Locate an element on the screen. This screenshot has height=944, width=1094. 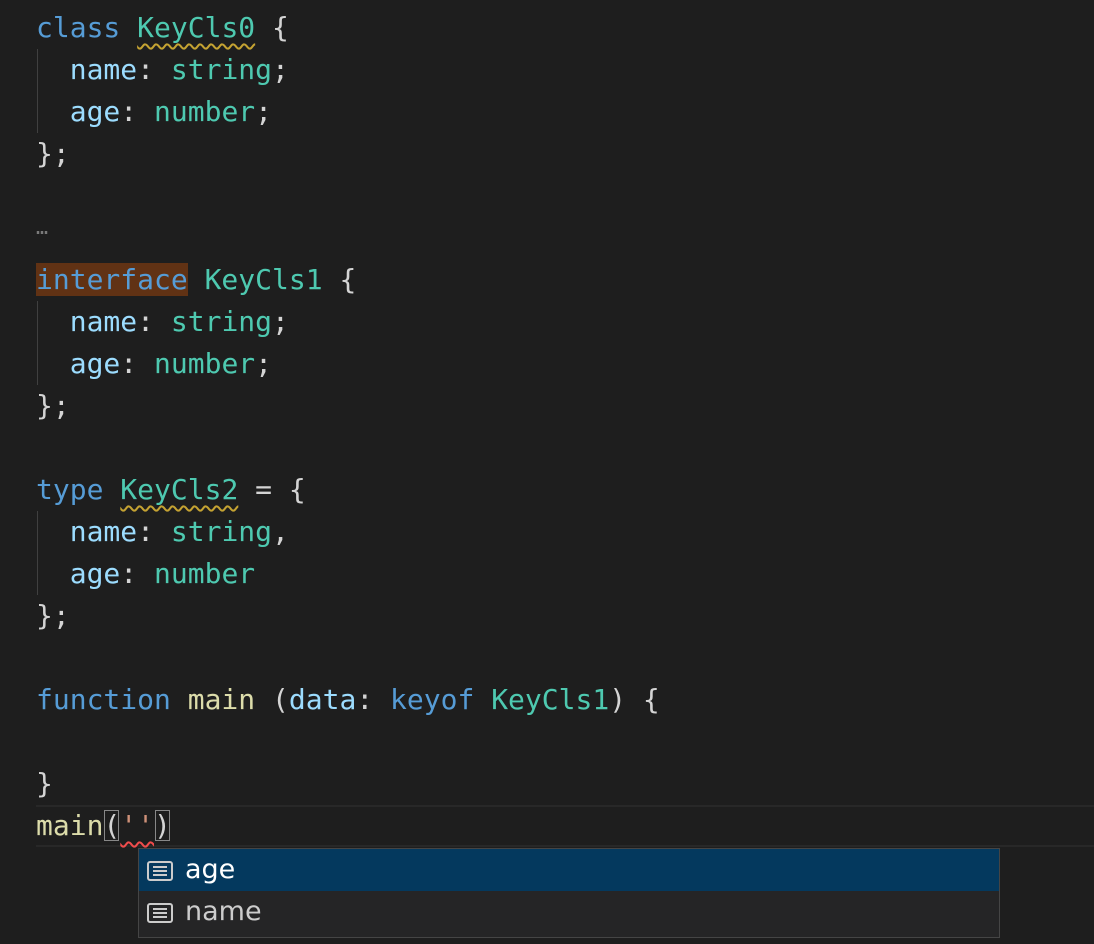
punctuation: ) { is located at coordinates (634, 699).